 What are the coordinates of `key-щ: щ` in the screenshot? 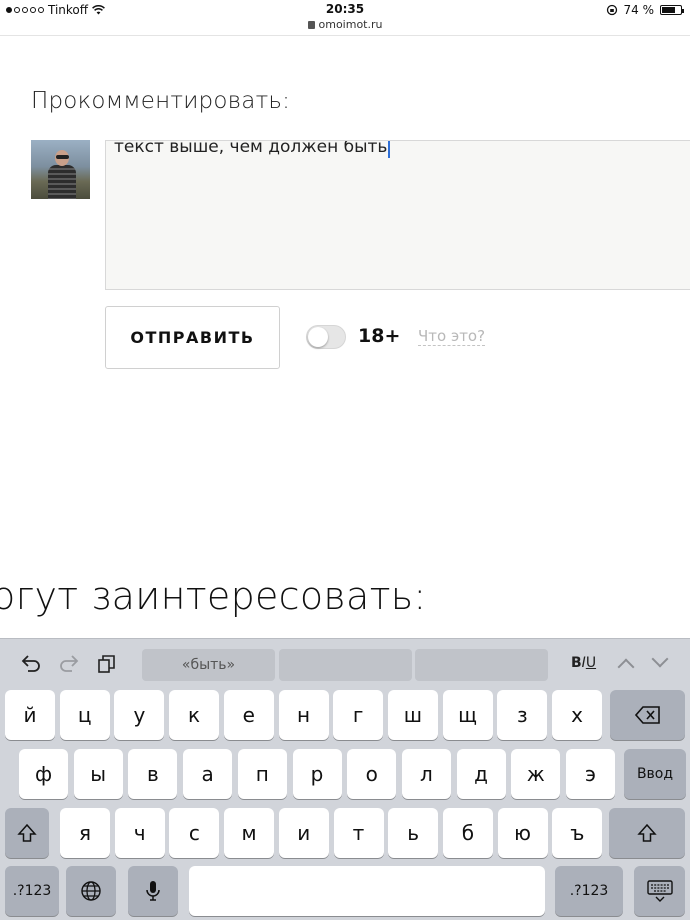 It's located at (467, 715).